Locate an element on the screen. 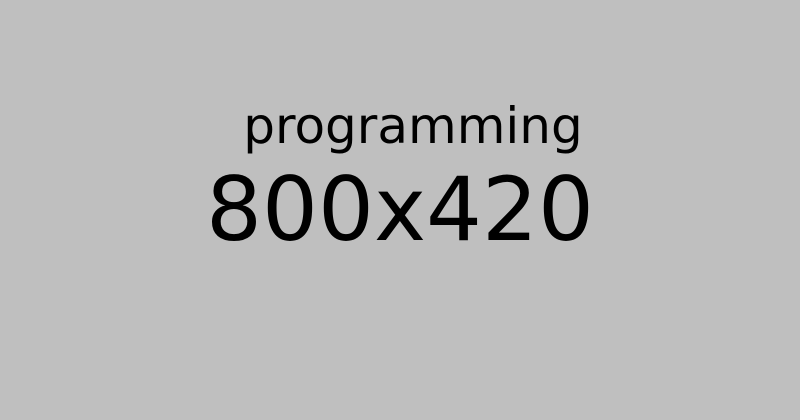  placeholder-label: programming is located at coordinates (413, 126).